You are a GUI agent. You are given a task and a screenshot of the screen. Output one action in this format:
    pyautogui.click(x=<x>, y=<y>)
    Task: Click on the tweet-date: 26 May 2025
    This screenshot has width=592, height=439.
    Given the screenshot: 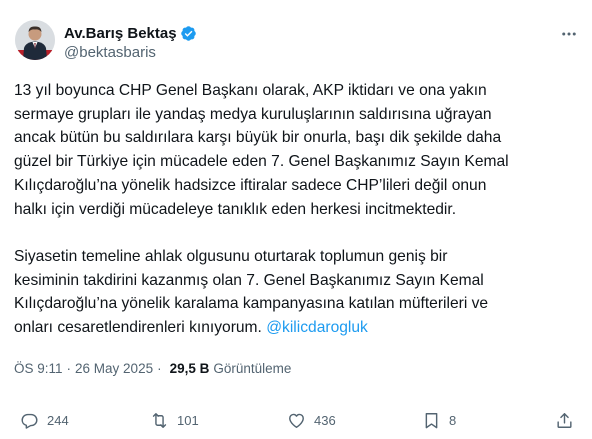 What is the action you would take?
    pyautogui.click(x=114, y=368)
    